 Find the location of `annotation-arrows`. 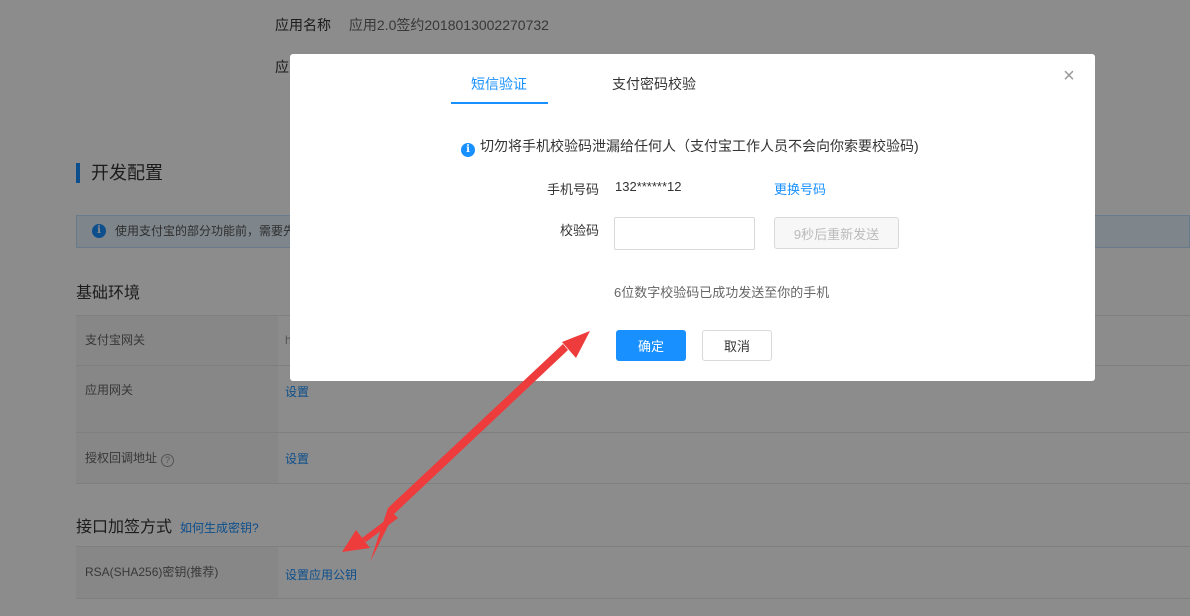

annotation-arrows is located at coordinates (466, 446).